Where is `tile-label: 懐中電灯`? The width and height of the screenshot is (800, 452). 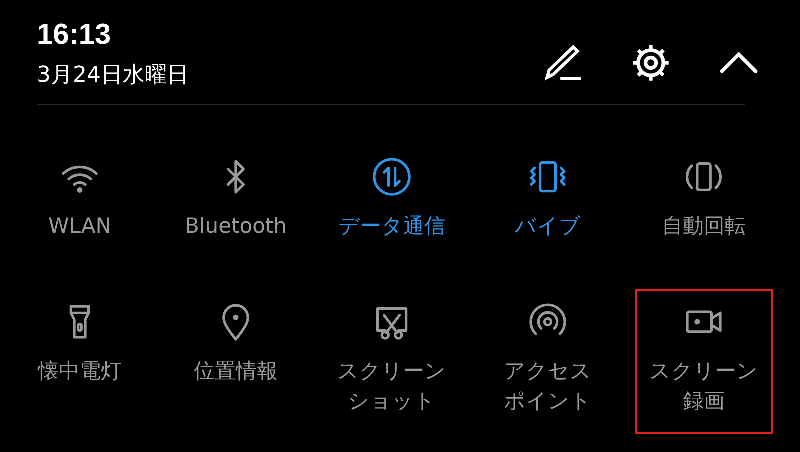
tile-label: 懐中電灯 is located at coordinates (80, 371).